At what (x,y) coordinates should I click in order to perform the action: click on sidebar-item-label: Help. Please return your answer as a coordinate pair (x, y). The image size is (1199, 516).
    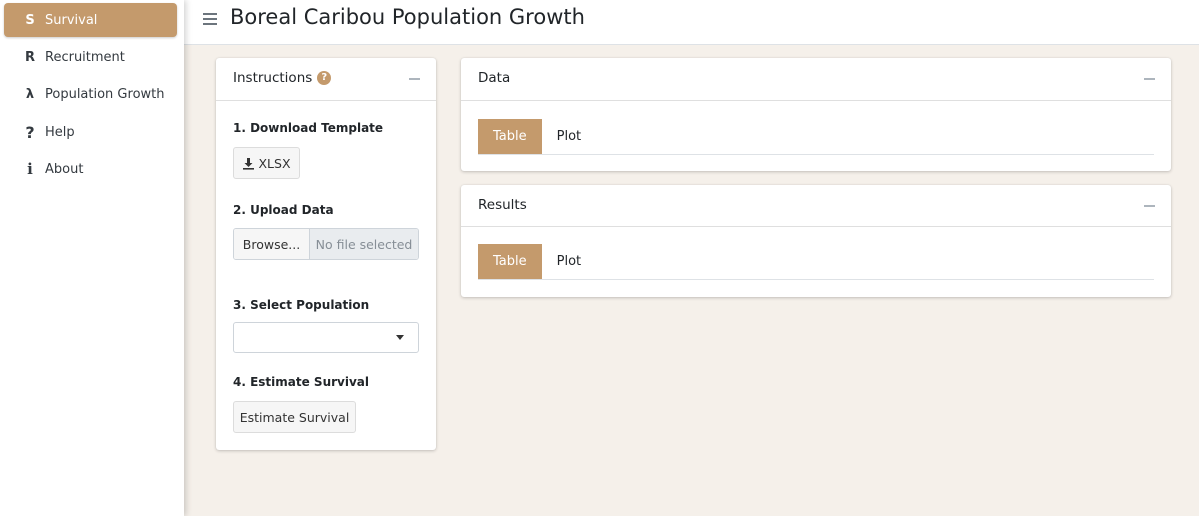
    Looking at the image, I should click on (60, 132).